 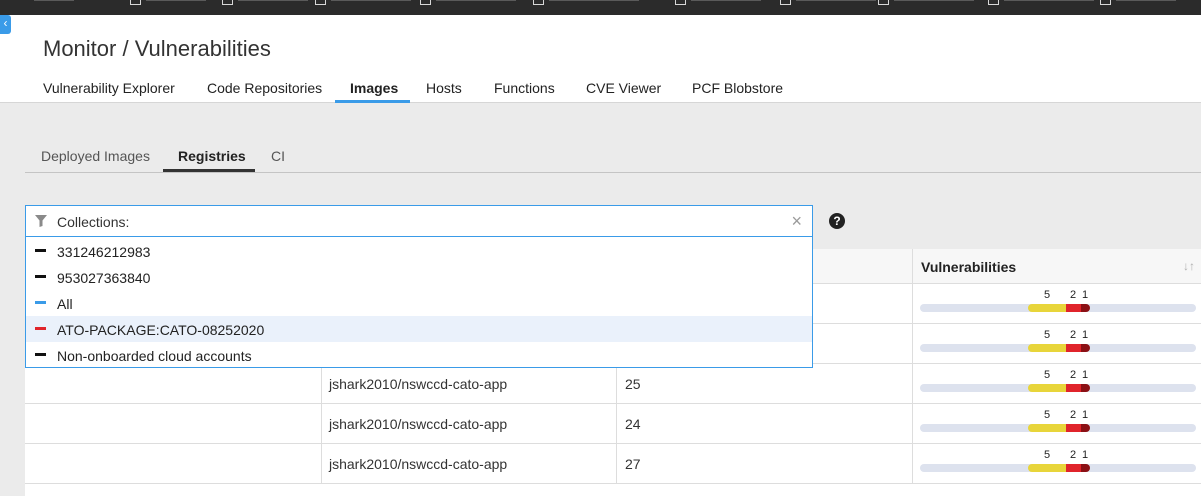 What do you see at coordinates (264, 88) in the screenshot?
I see `tab-code-repositories: Code Repositories` at bounding box center [264, 88].